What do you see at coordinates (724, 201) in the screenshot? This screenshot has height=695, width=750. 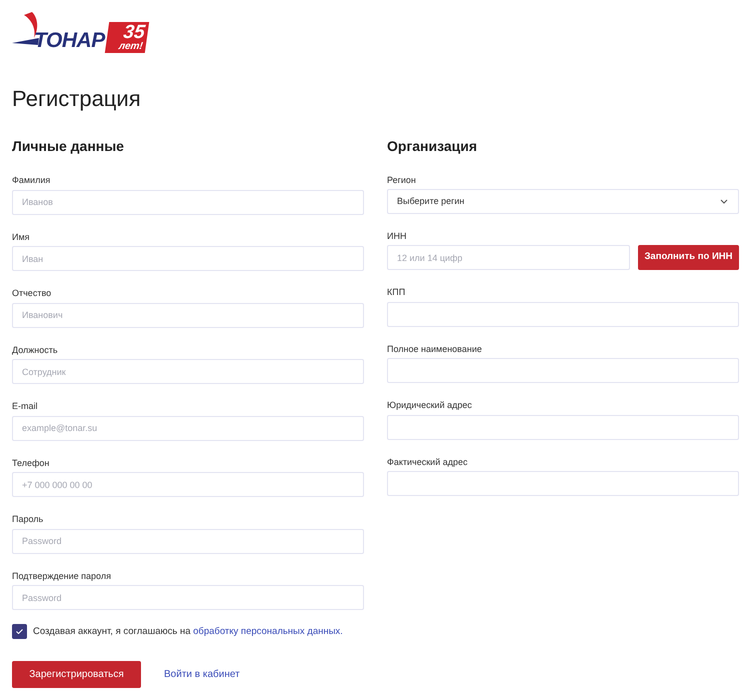 I see `chevron-down-icon` at bounding box center [724, 201].